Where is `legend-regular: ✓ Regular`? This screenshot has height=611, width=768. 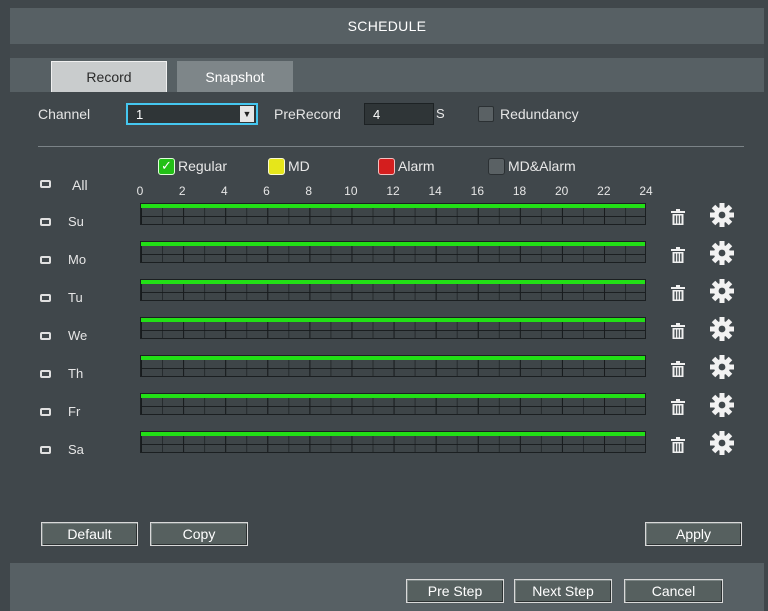
legend-regular: ✓ Regular is located at coordinates (192, 166).